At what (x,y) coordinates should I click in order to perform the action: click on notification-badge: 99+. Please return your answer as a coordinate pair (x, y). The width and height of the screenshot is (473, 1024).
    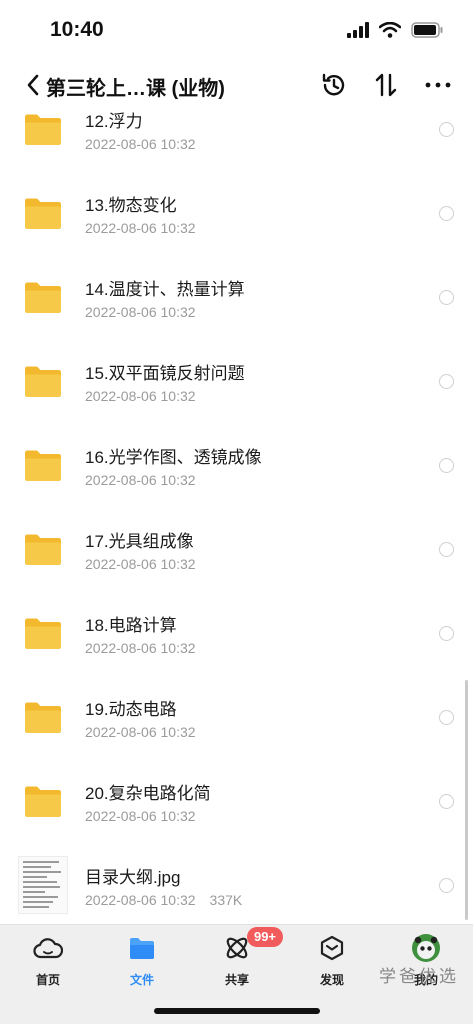
    Looking at the image, I should click on (265, 937).